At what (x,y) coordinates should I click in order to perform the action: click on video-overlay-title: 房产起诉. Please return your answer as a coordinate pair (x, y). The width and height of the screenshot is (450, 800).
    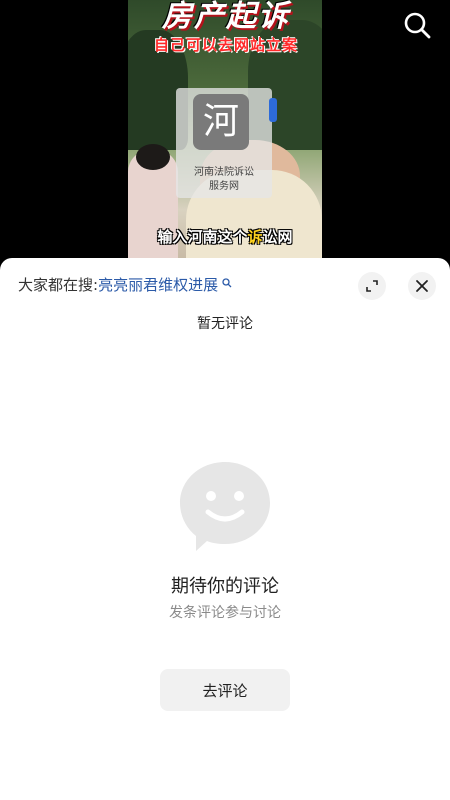
    Looking at the image, I should click on (226, 17).